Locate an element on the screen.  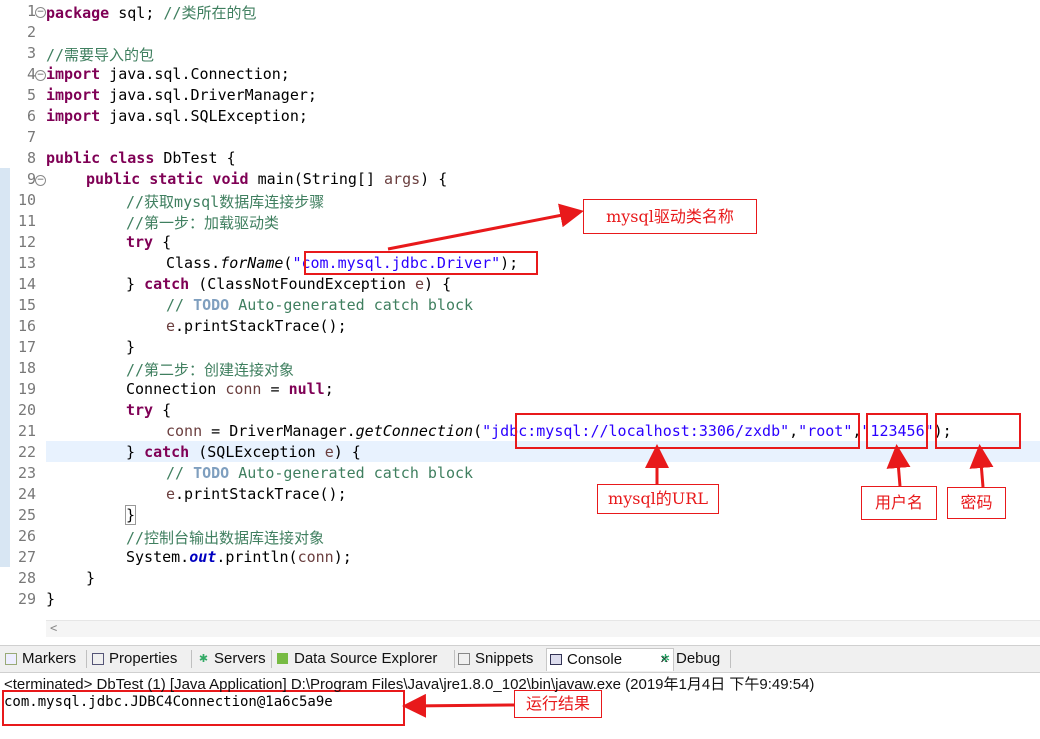
driver-annotation: mysql驱动类名称 is located at coordinates (670, 216).